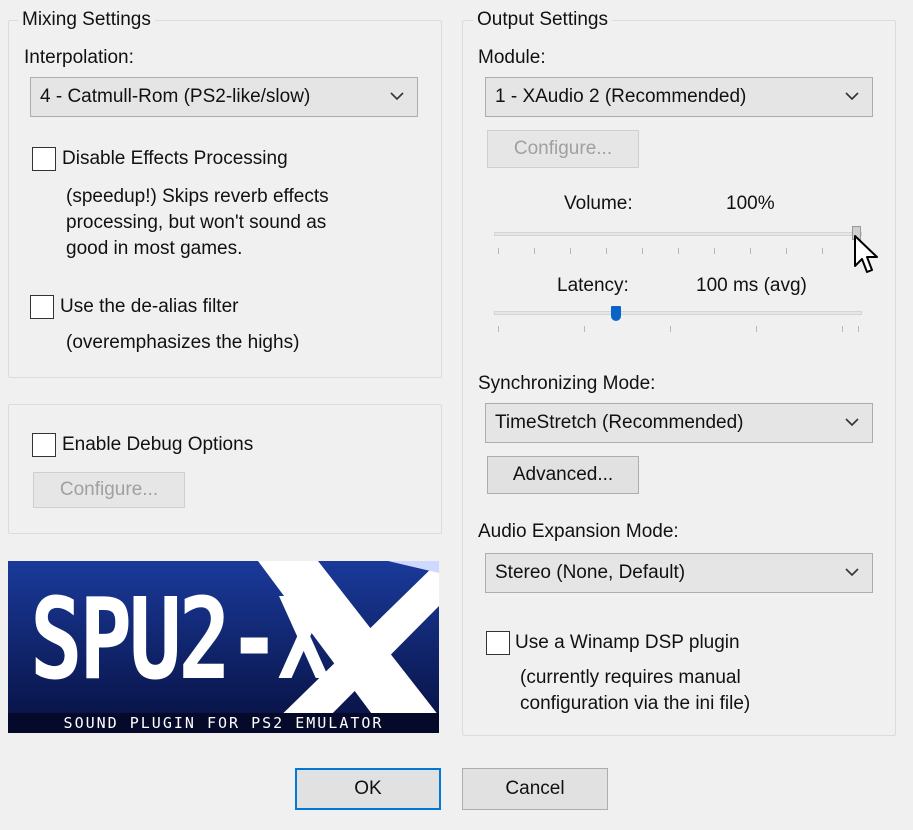  What do you see at coordinates (225, 469) in the screenshot?
I see `debug-group` at bounding box center [225, 469].